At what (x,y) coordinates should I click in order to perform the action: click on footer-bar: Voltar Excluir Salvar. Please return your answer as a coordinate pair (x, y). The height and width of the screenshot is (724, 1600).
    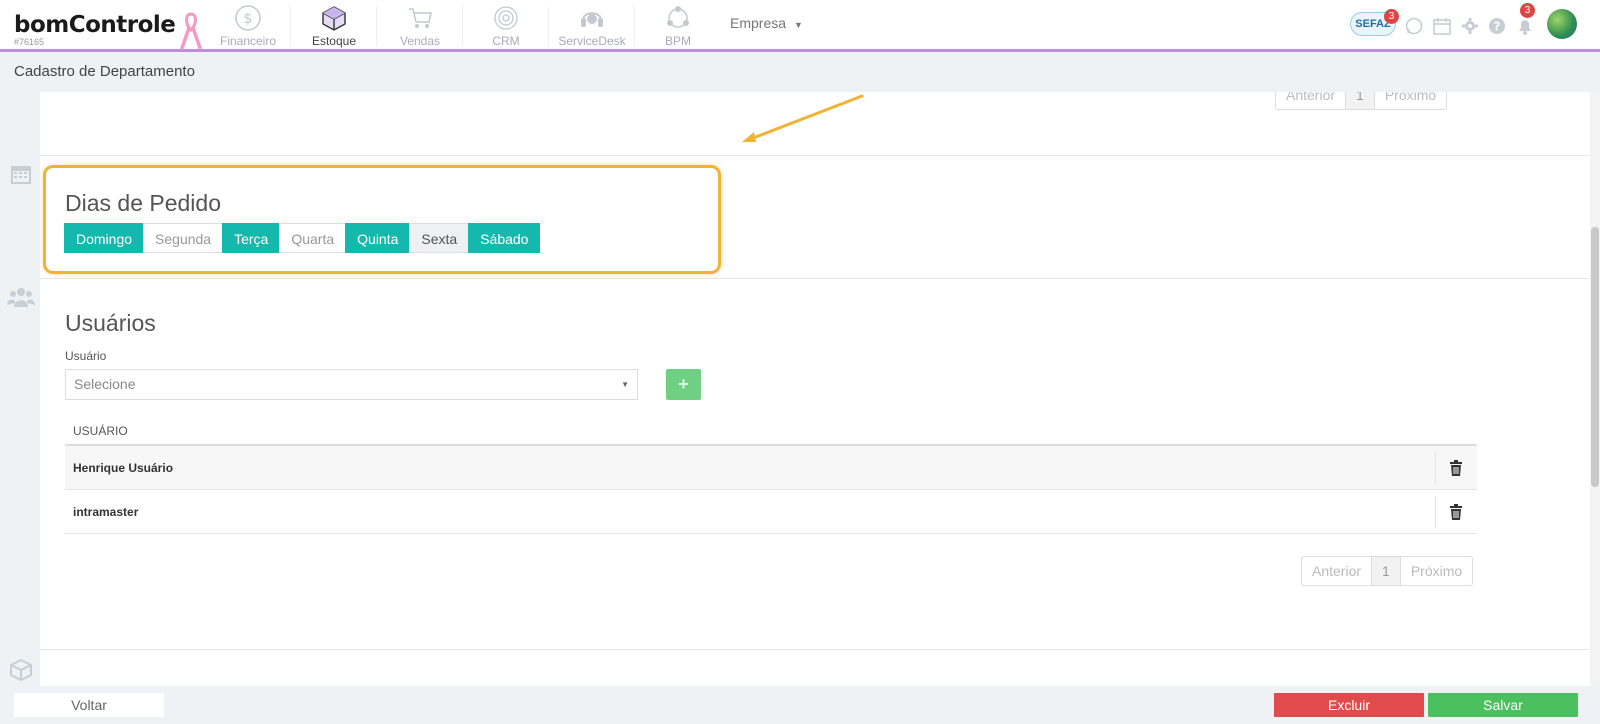
    Looking at the image, I should click on (800, 705).